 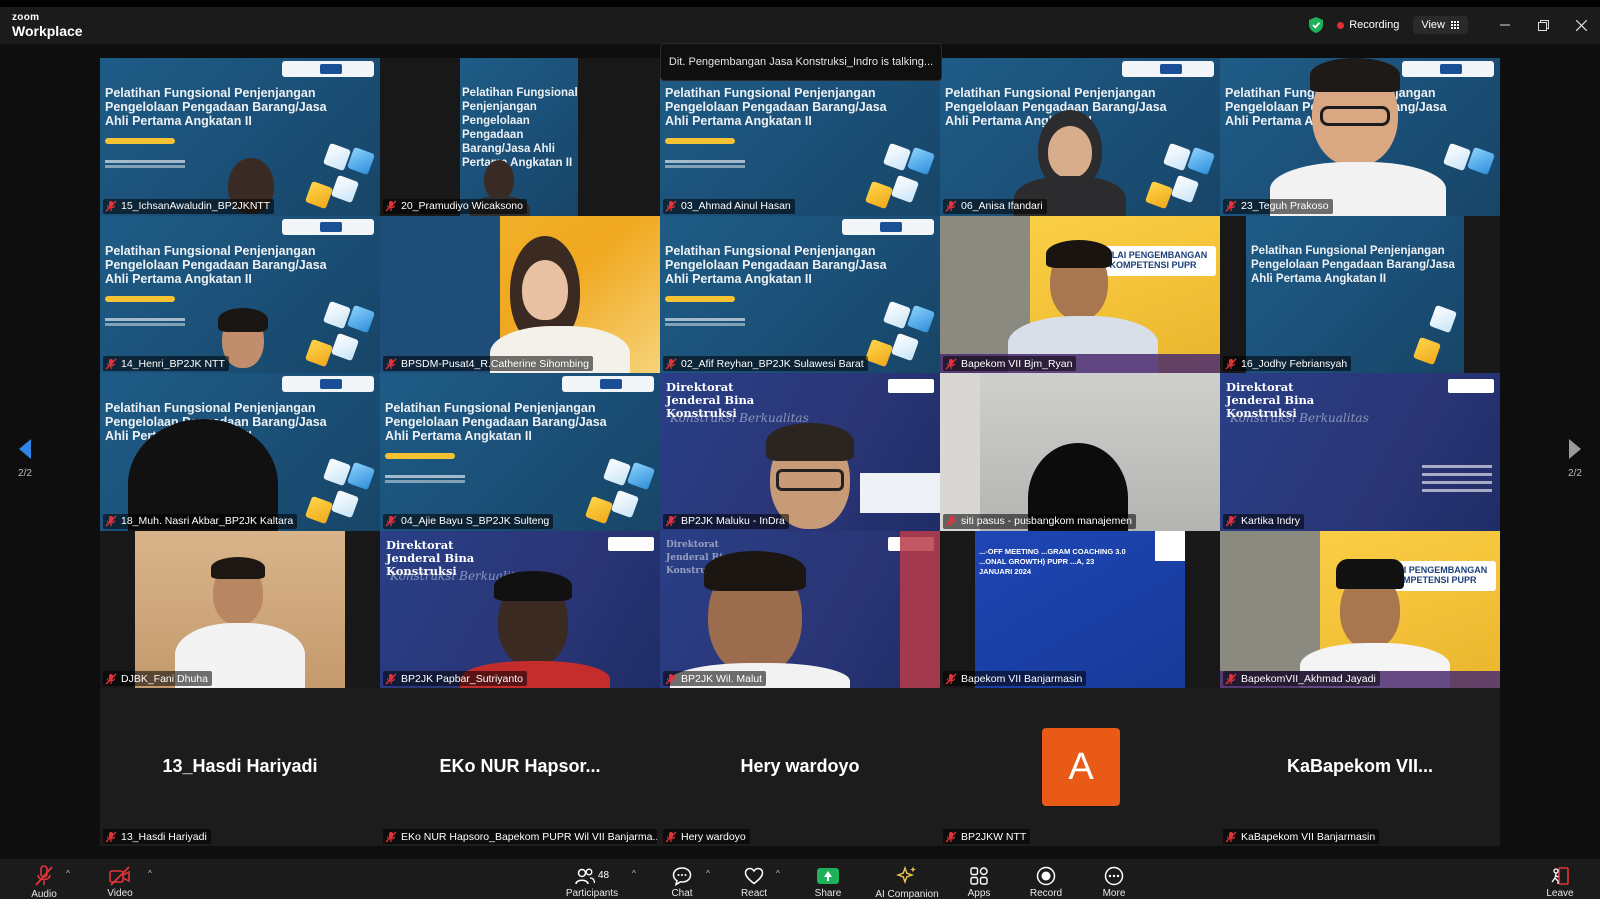 I want to click on participants-button: 48 Participants, so click(x=592, y=879).